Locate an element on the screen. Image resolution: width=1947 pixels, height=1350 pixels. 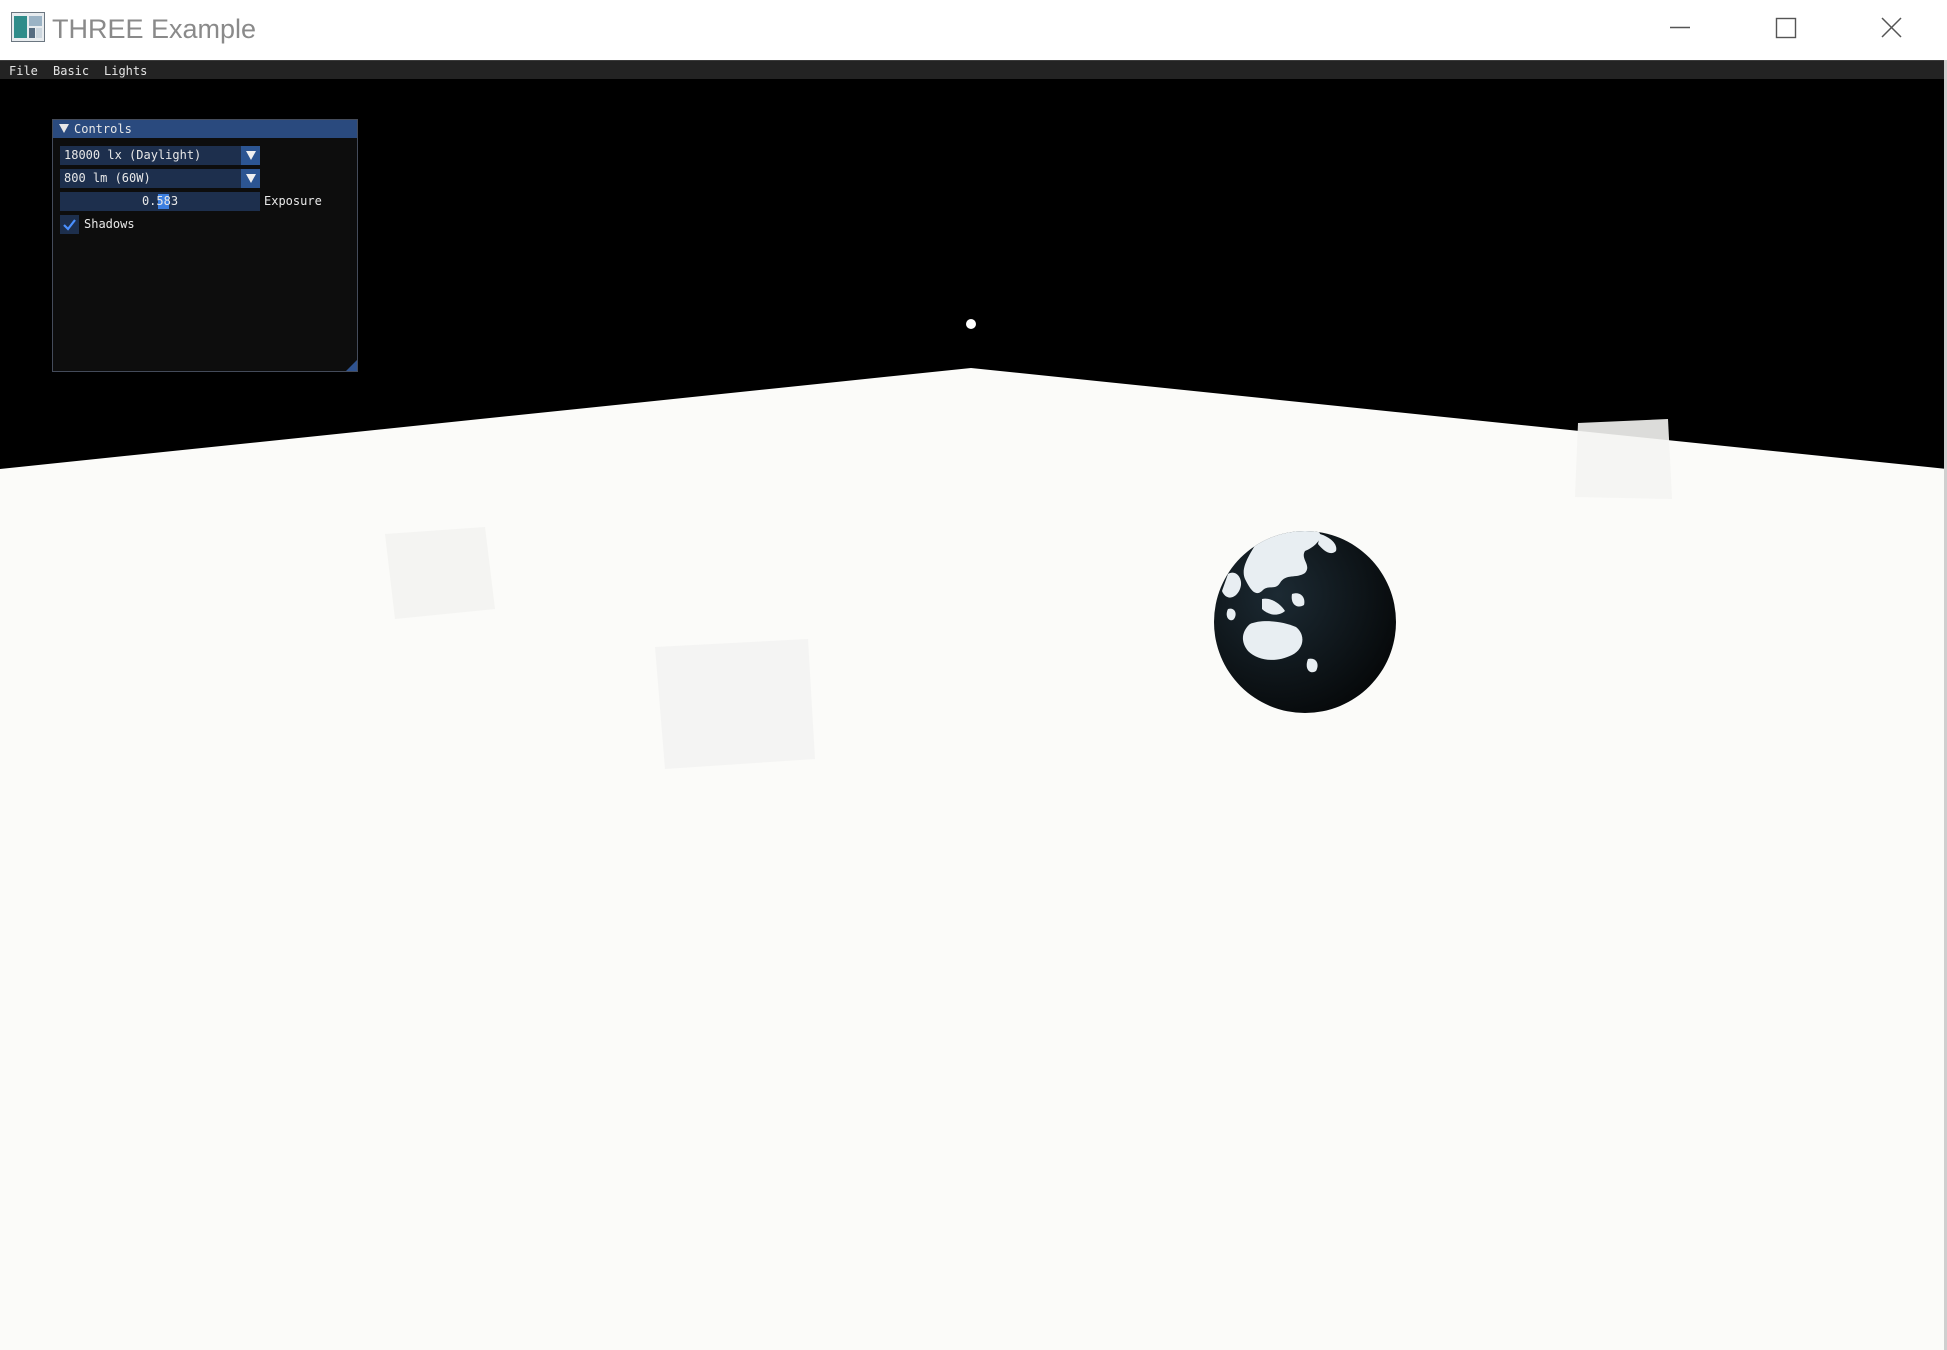
close-button is located at coordinates (1890, 28).